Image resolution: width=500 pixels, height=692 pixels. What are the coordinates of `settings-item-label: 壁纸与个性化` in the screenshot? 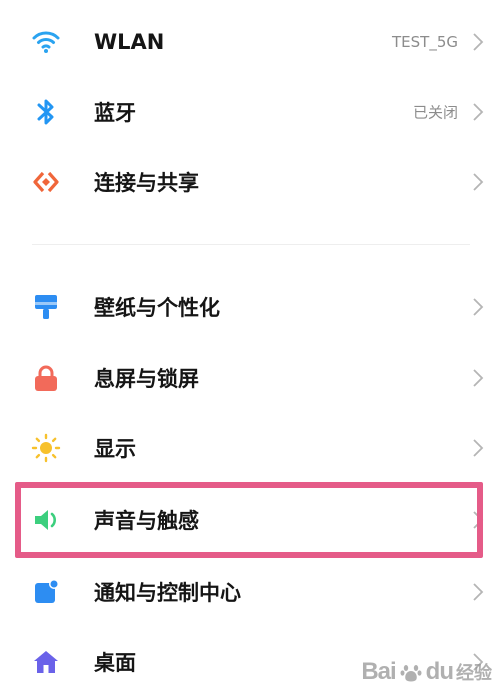 It's located at (157, 308).